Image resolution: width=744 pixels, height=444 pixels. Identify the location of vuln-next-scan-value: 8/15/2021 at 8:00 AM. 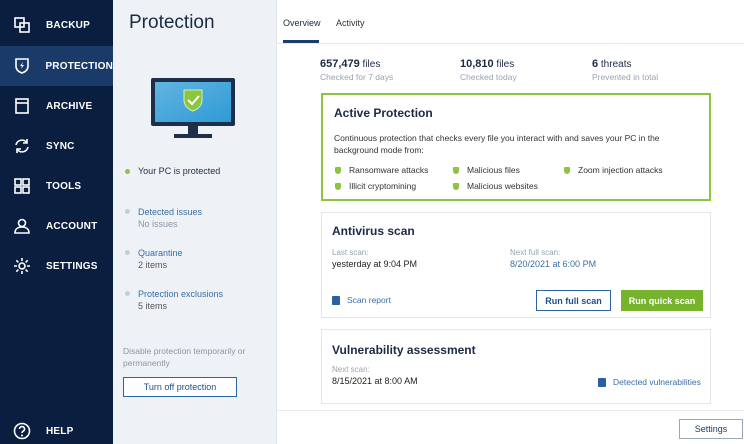
(375, 381).